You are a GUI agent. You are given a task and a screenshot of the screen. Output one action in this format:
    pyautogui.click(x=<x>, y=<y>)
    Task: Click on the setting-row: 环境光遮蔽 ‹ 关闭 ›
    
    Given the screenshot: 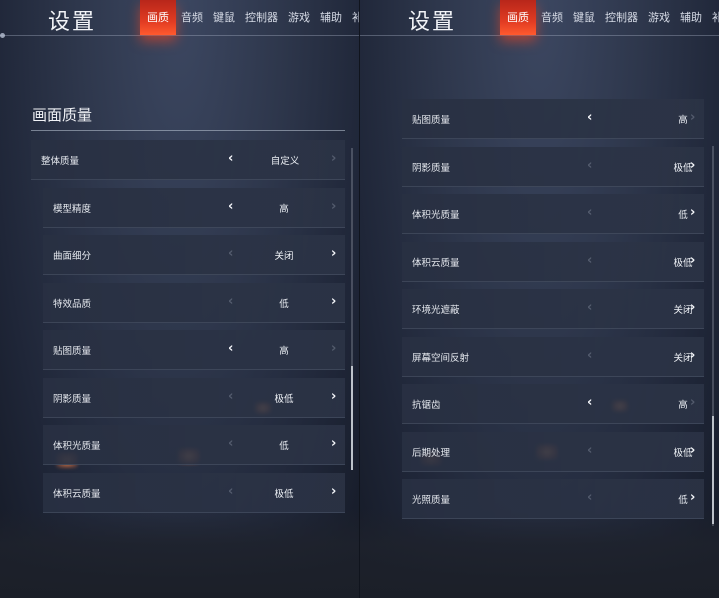 What is the action you would take?
    pyautogui.click(x=553, y=309)
    